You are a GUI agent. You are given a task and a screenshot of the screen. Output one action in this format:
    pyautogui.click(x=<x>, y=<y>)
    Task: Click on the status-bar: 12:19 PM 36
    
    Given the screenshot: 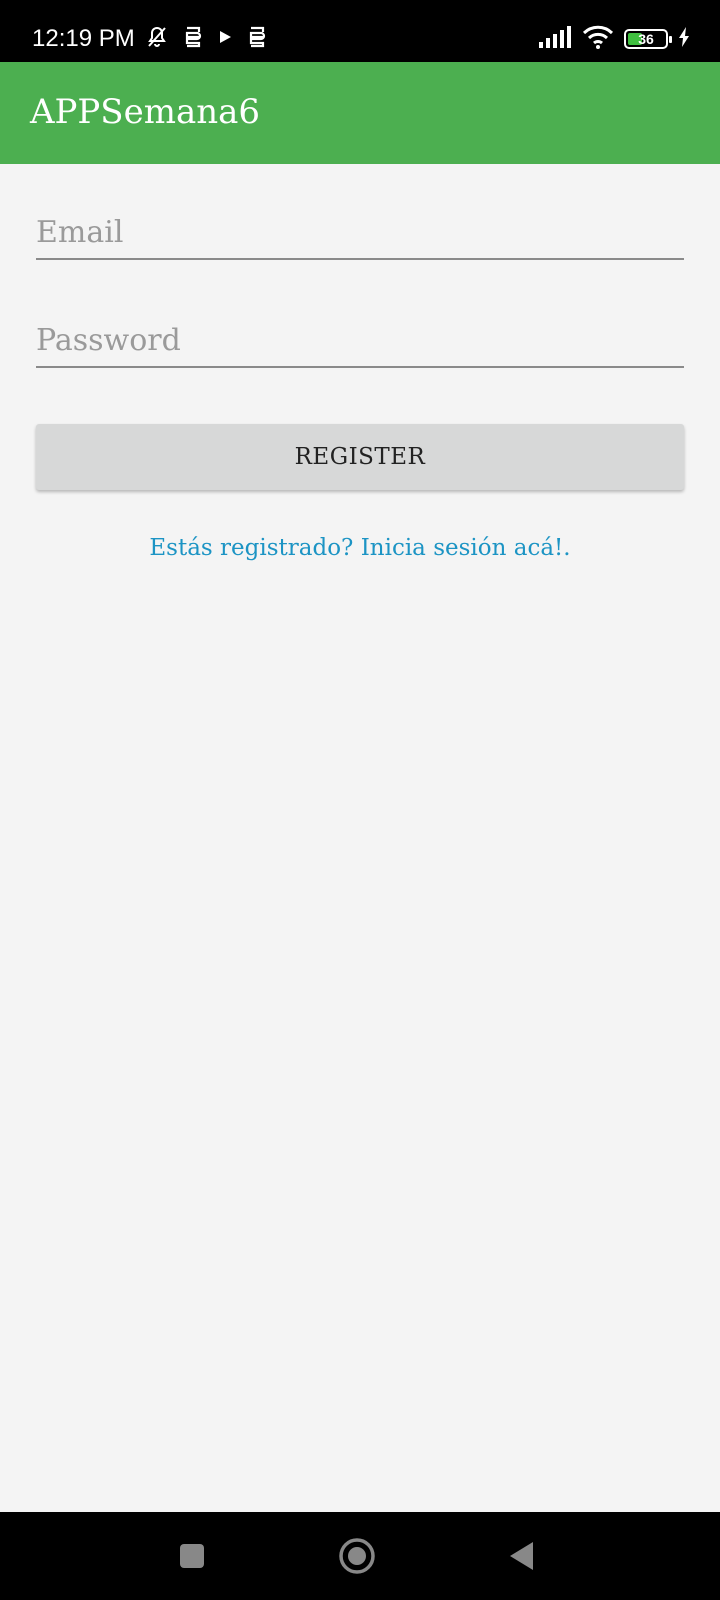 What is the action you would take?
    pyautogui.click(x=360, y=31)
    